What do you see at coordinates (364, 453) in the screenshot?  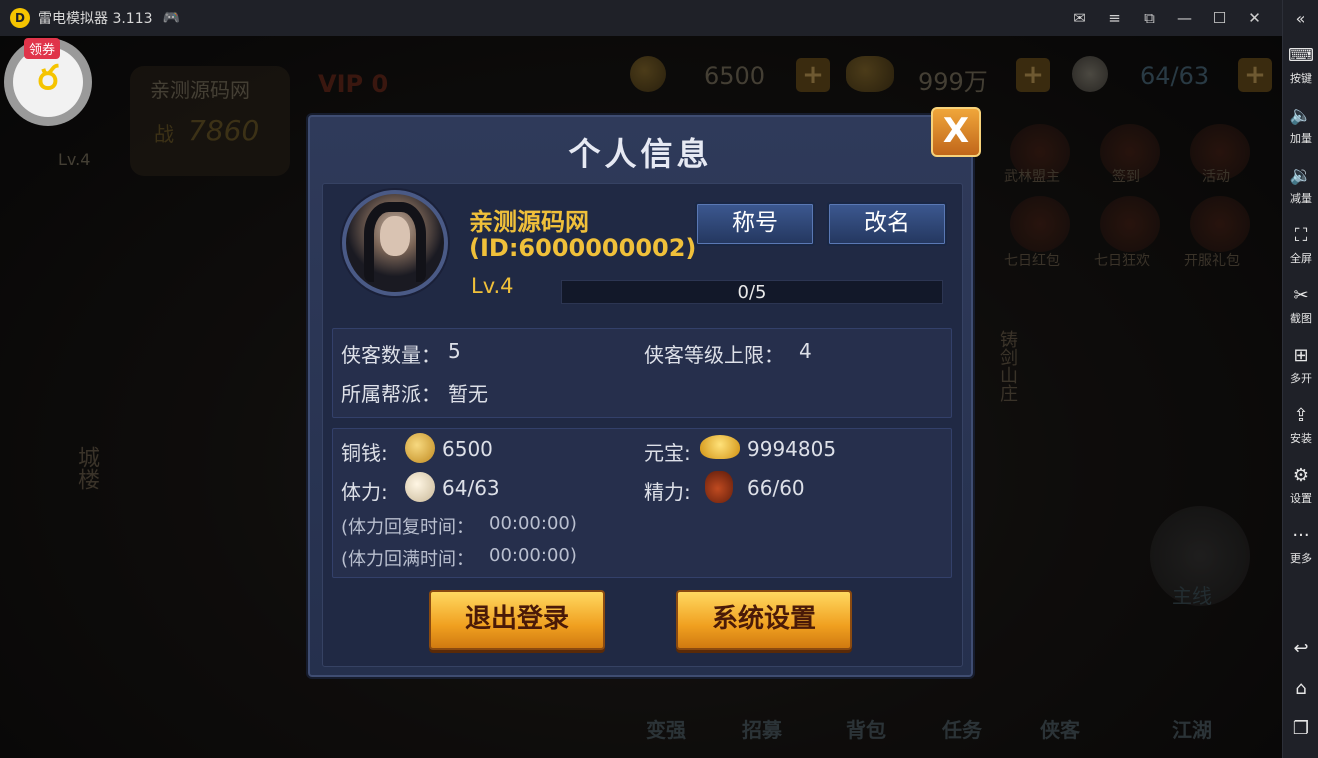 I see `copper-label: 铜钱:` at bounding box center [364, 453].